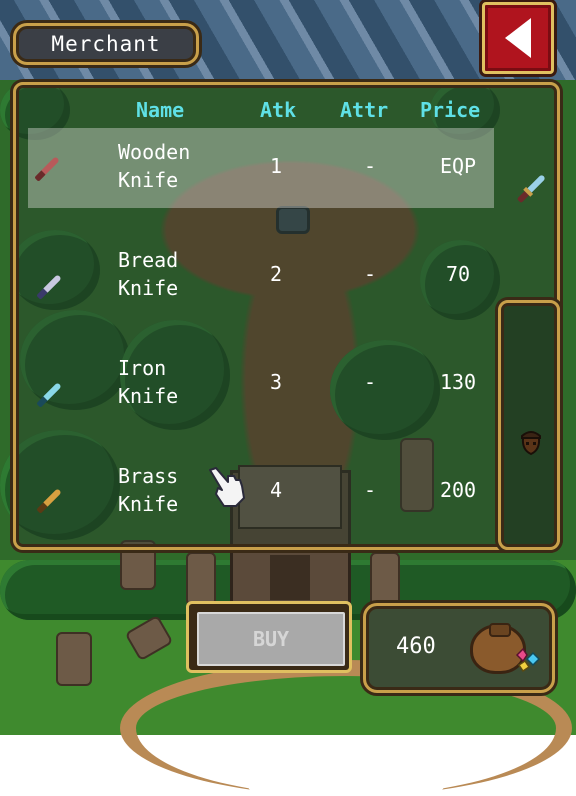 The image size is (576, 796). I want to click on brass-knife-icon, so click(49, 501).